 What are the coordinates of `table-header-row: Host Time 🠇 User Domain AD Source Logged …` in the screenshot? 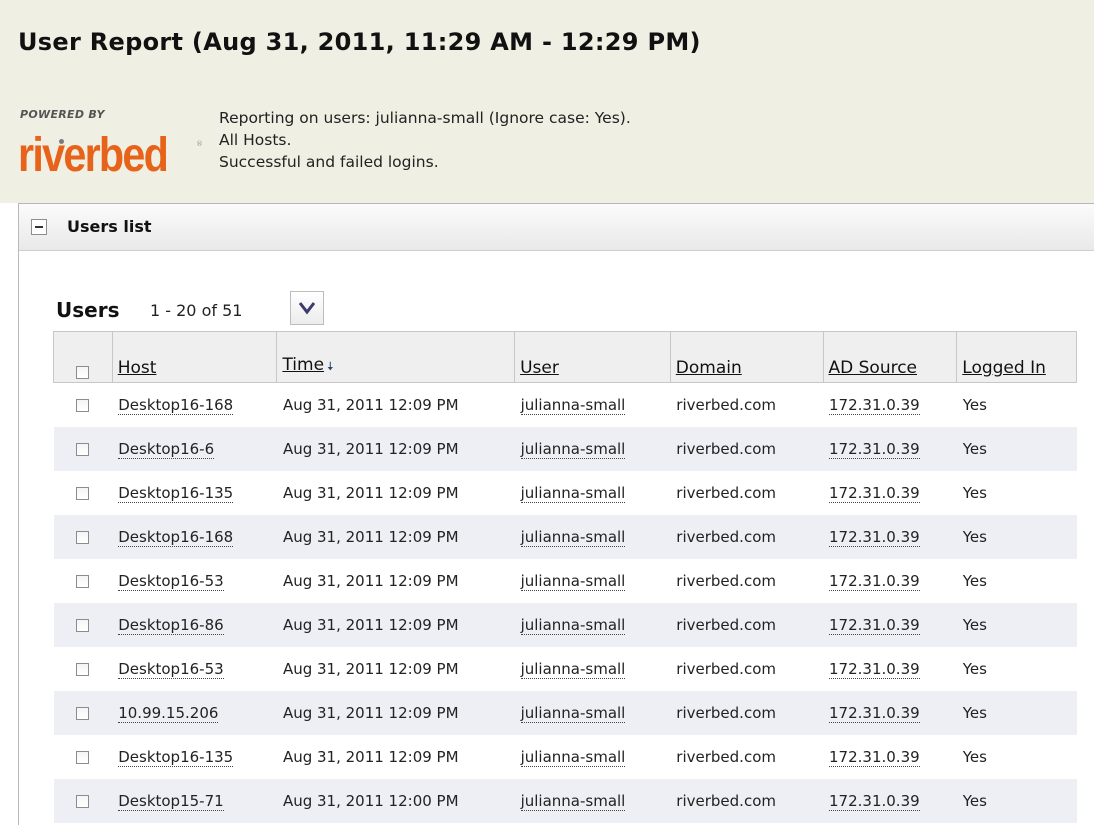 It's located at (565, 357).